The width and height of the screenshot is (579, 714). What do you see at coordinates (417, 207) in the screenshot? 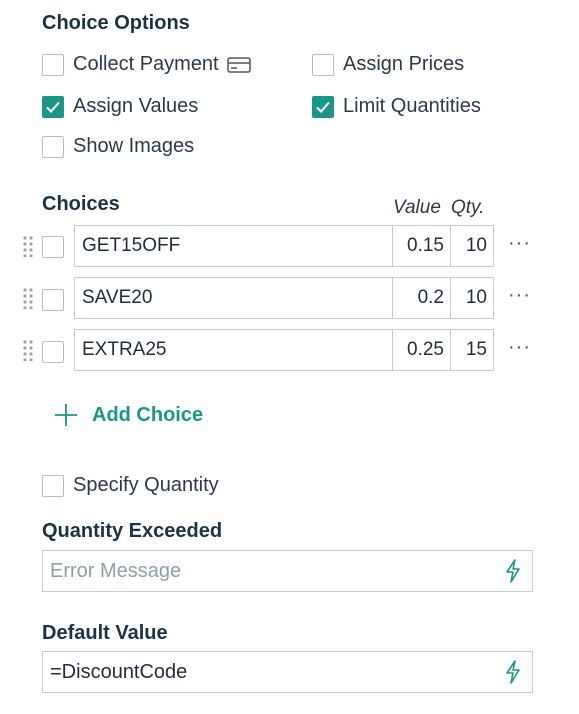
I see `value-column-header: Value` at bounding box center [417, 207].